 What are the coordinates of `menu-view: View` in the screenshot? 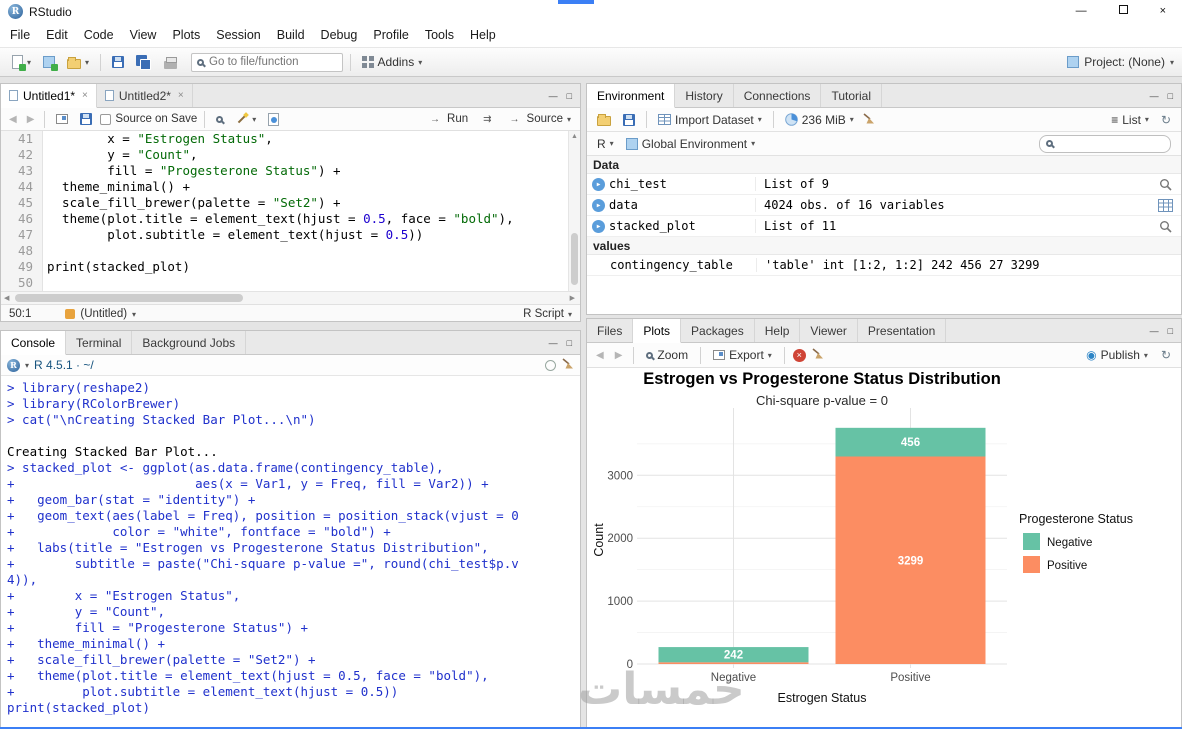 It's located at (143, 35).